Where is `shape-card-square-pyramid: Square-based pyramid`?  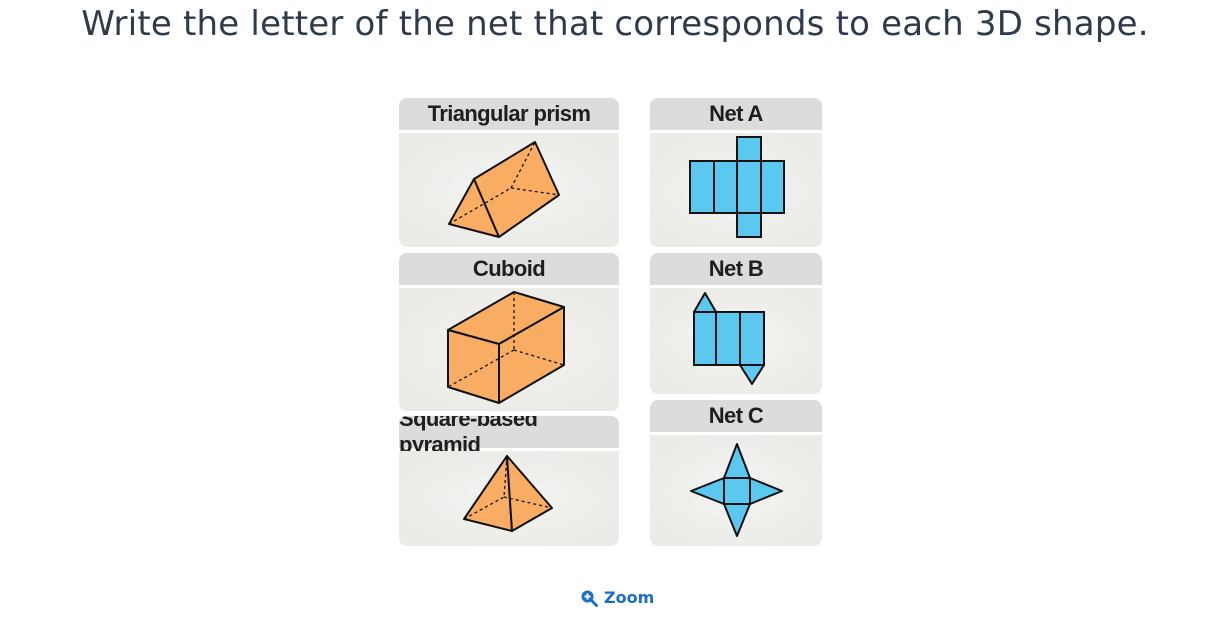 shape-card-square-pyramid: Square-based pyramid is located at coordinates (509, 481).